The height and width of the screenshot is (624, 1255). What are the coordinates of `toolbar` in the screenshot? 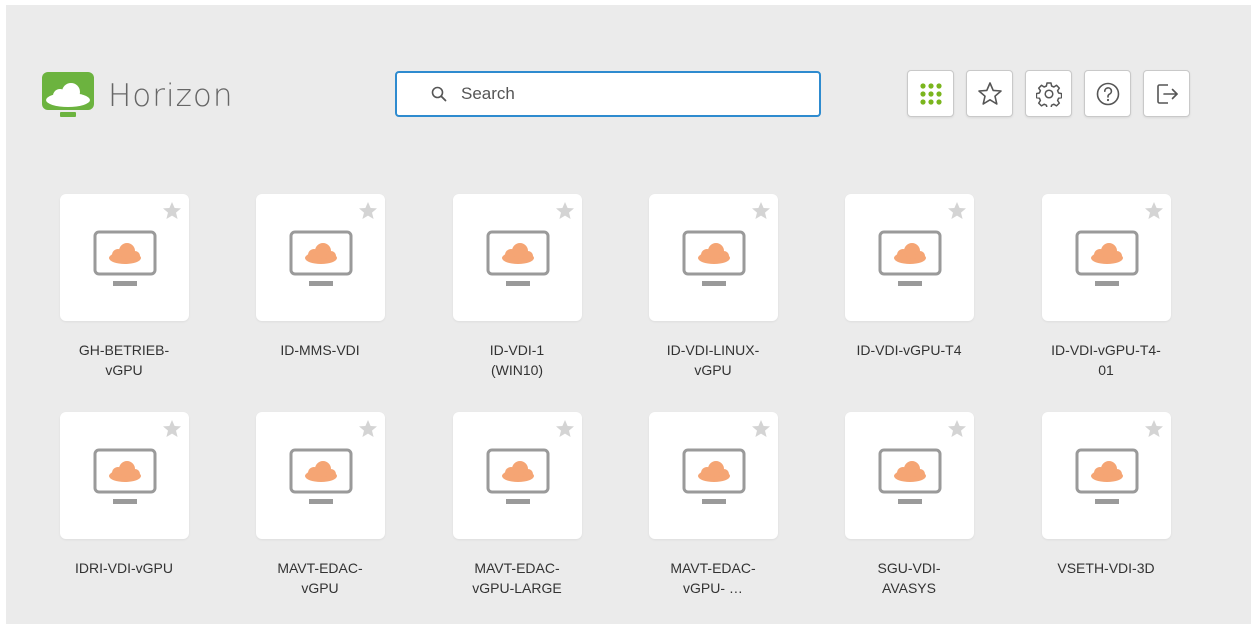 It's located at (1048, 93).